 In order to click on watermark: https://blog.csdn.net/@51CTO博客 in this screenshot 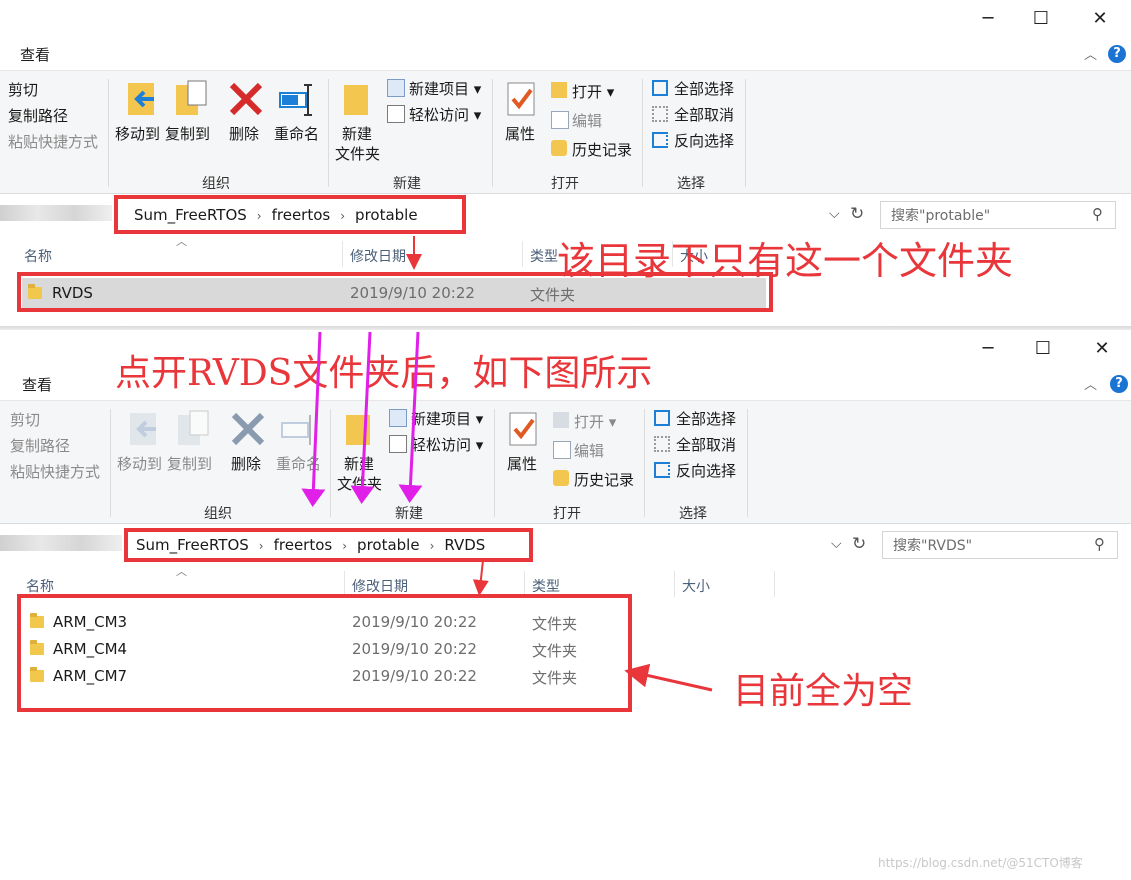, I will do `click(980, 863)`.